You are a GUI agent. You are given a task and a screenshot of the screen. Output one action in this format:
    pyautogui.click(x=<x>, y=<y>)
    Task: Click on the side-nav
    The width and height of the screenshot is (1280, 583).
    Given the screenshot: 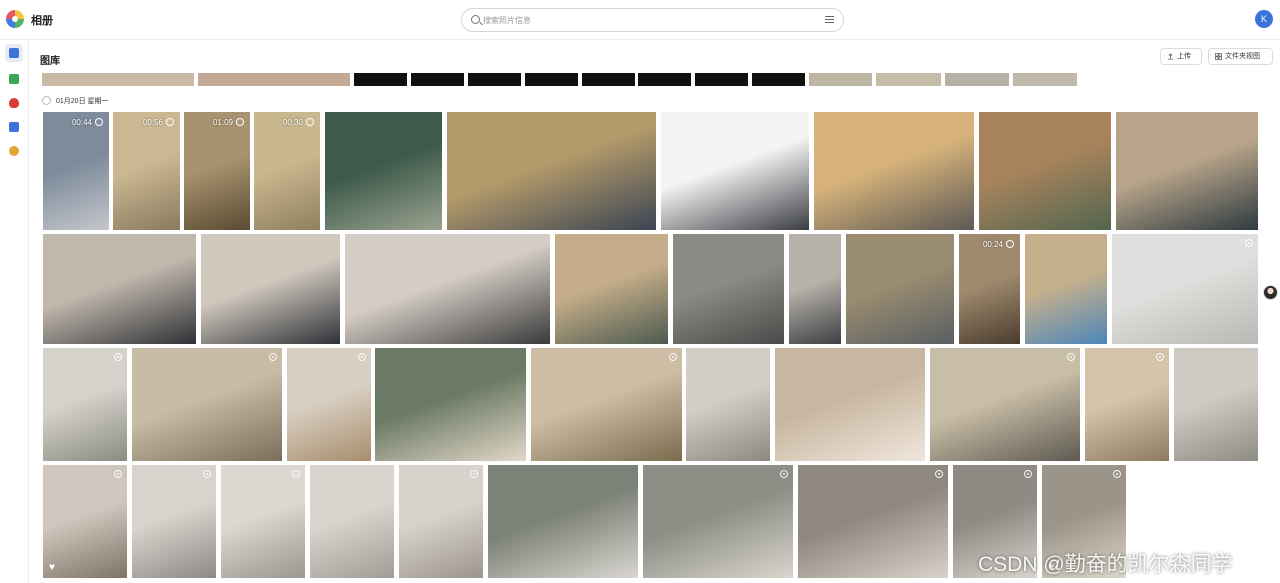 What is the action you would take?
    pyautogui.click(x=14, y=311)
    